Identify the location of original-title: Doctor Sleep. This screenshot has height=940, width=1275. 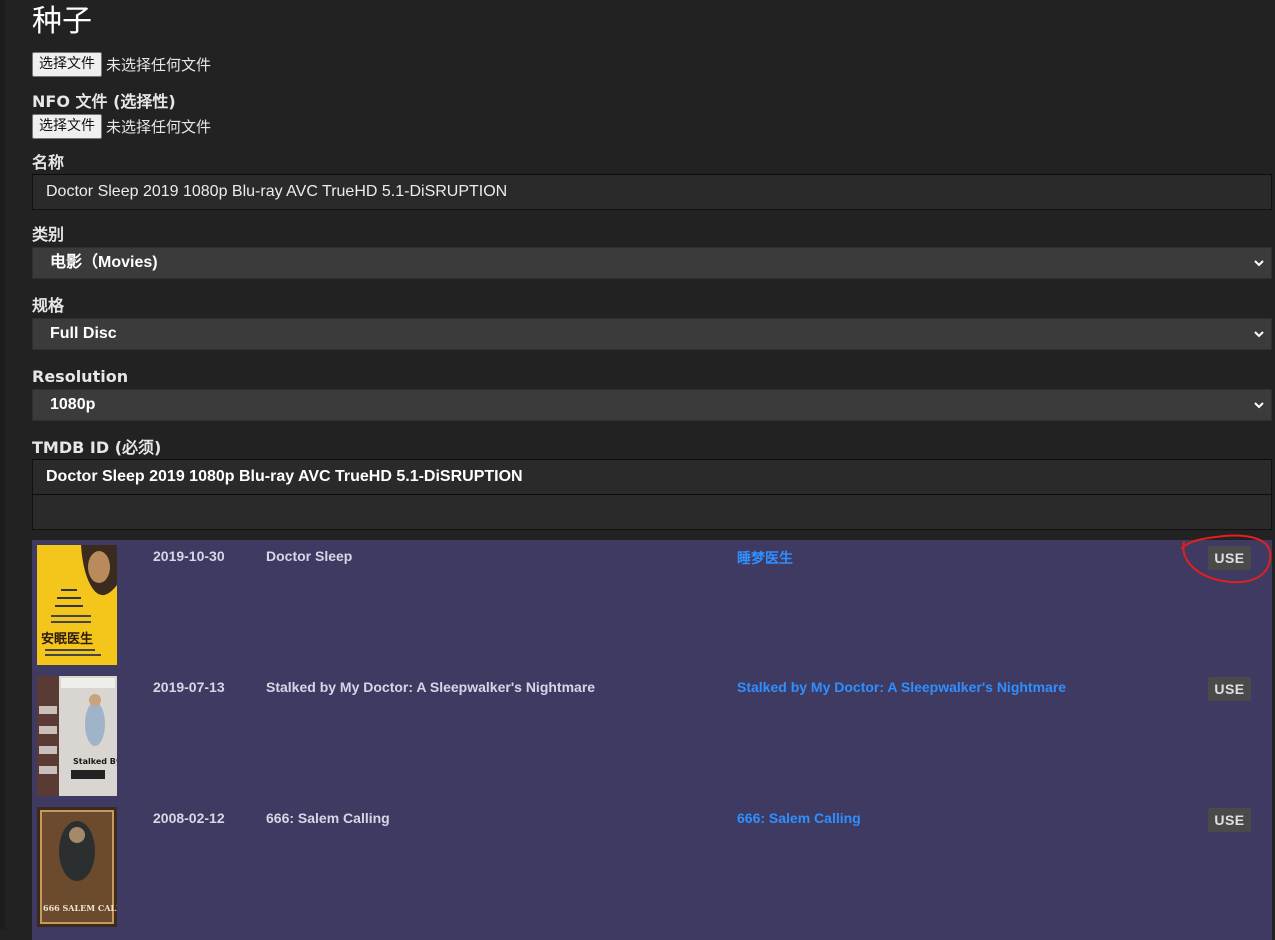
(309, 556).